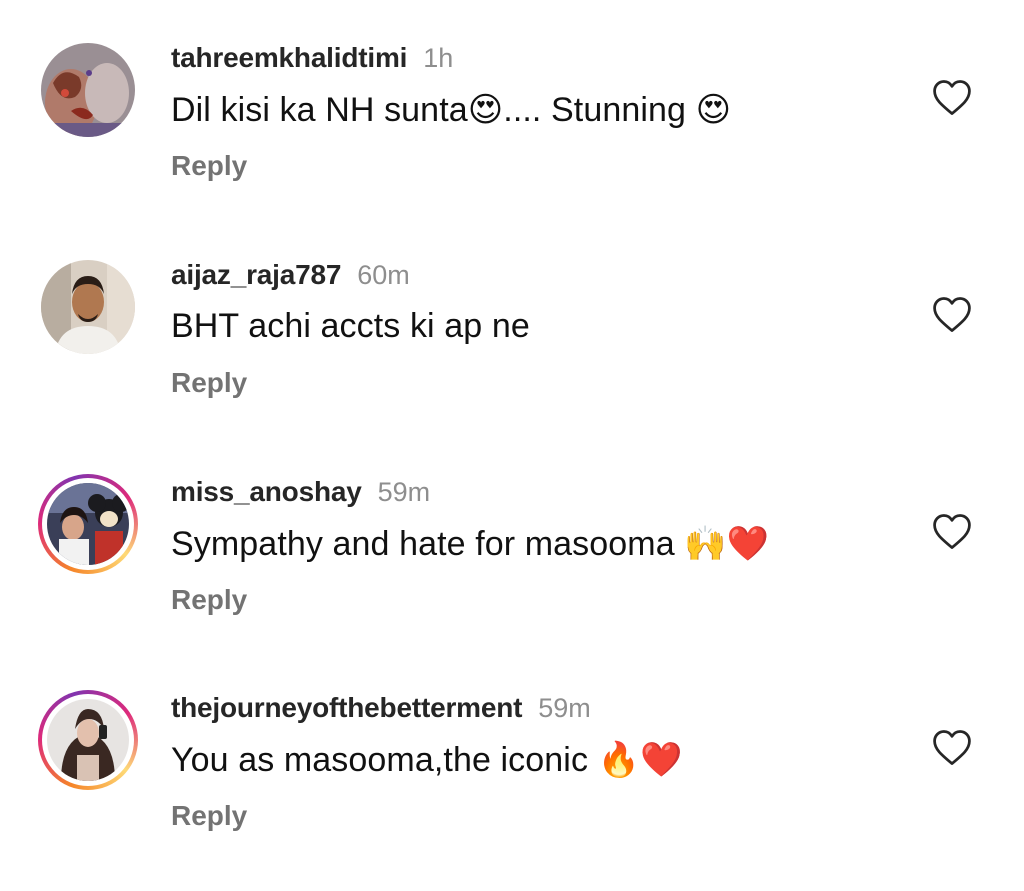 This screenshot has width=1024, height=891. I want to click on comment-text: Dil kisi ka NH sunta😍.... Stunning 😍, so click(451, 110).